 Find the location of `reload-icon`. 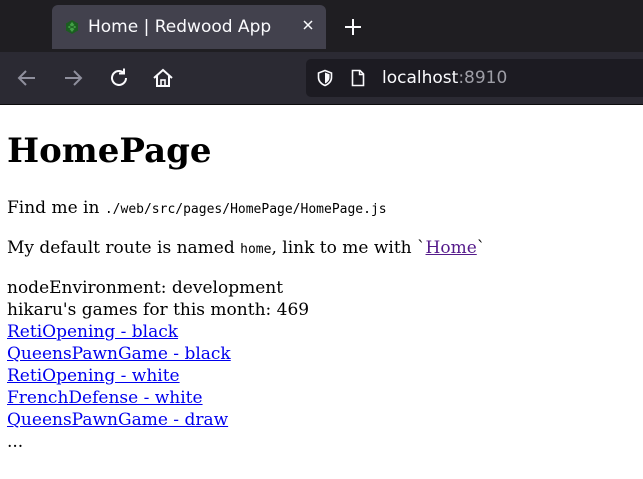

reload-icon is located at coordinates (119, 78).